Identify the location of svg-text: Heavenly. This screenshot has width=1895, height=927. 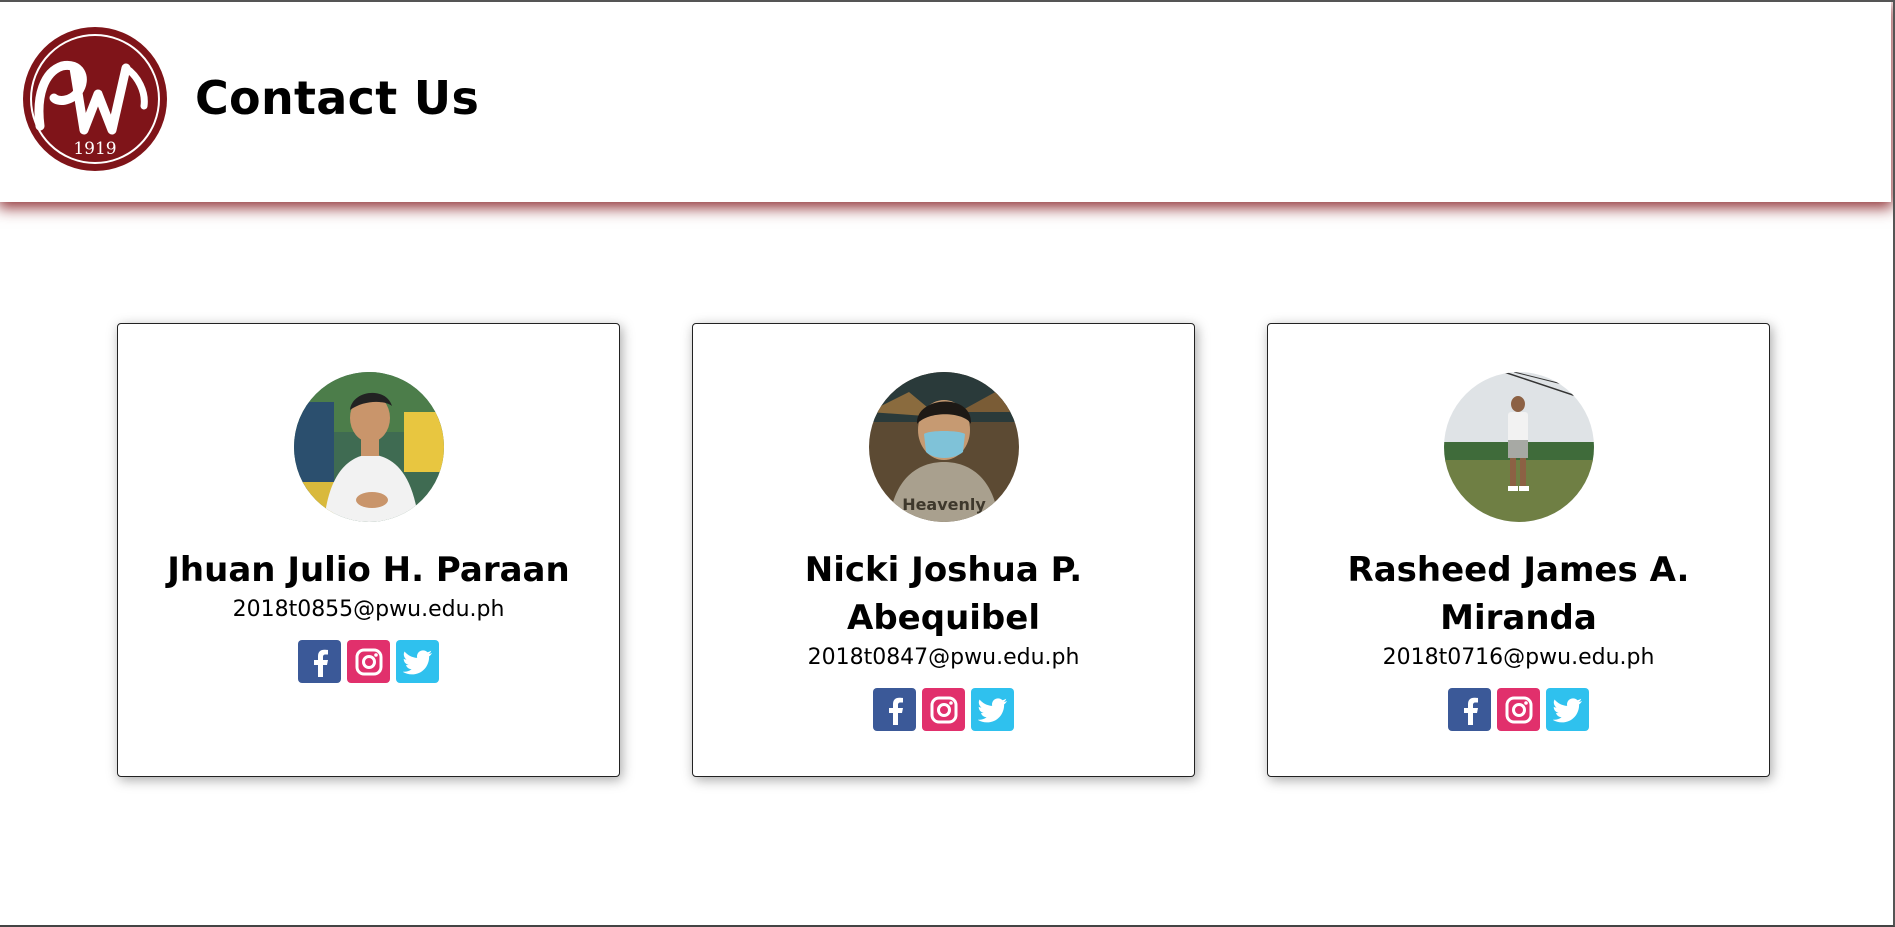
(944, 504).